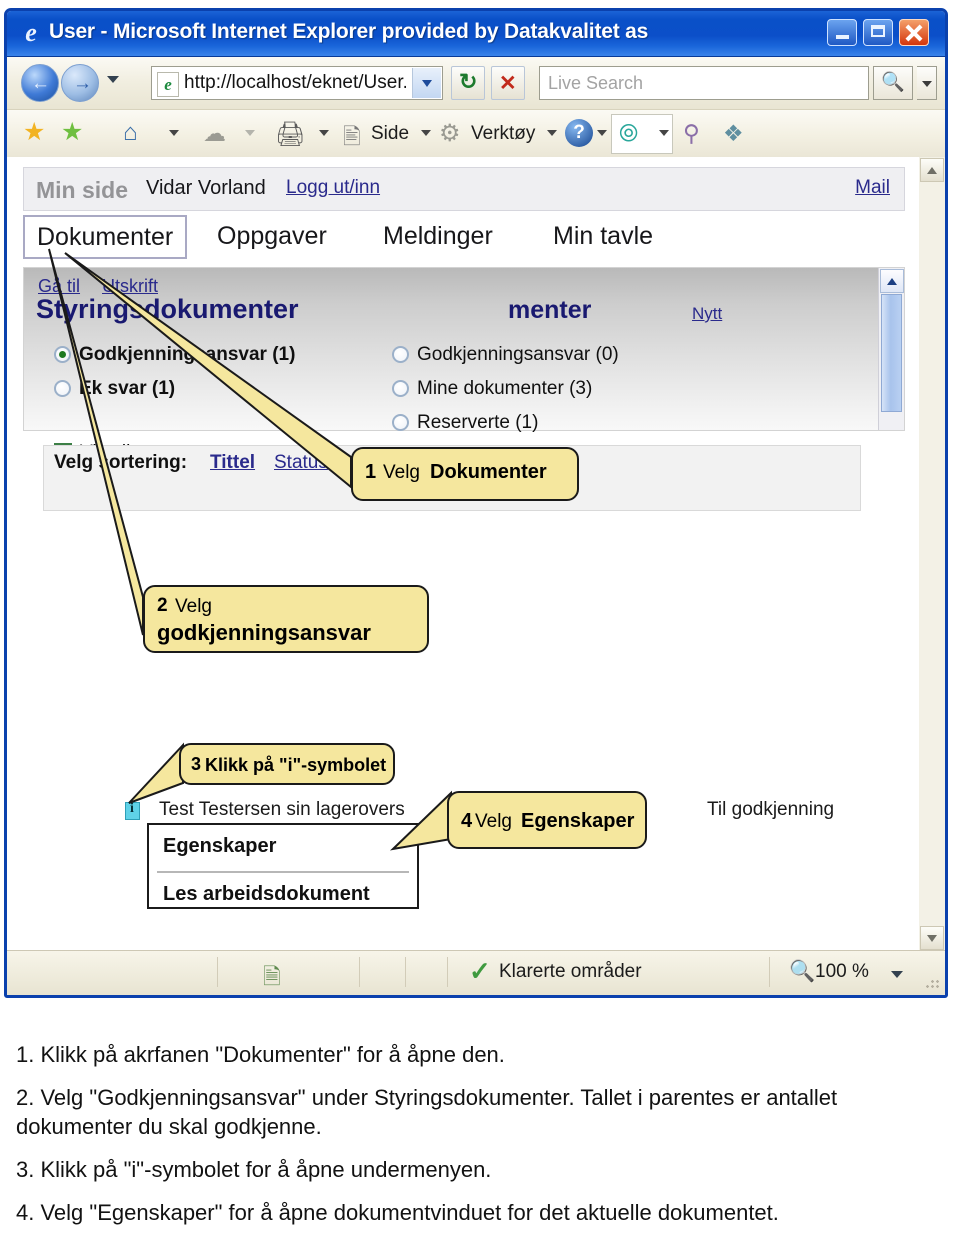 This screenshot has width=960, height=1241. Describe the element at coordinates (352, 139) in the screenshot. I see `page-menu-icon: 🖹` at that location.